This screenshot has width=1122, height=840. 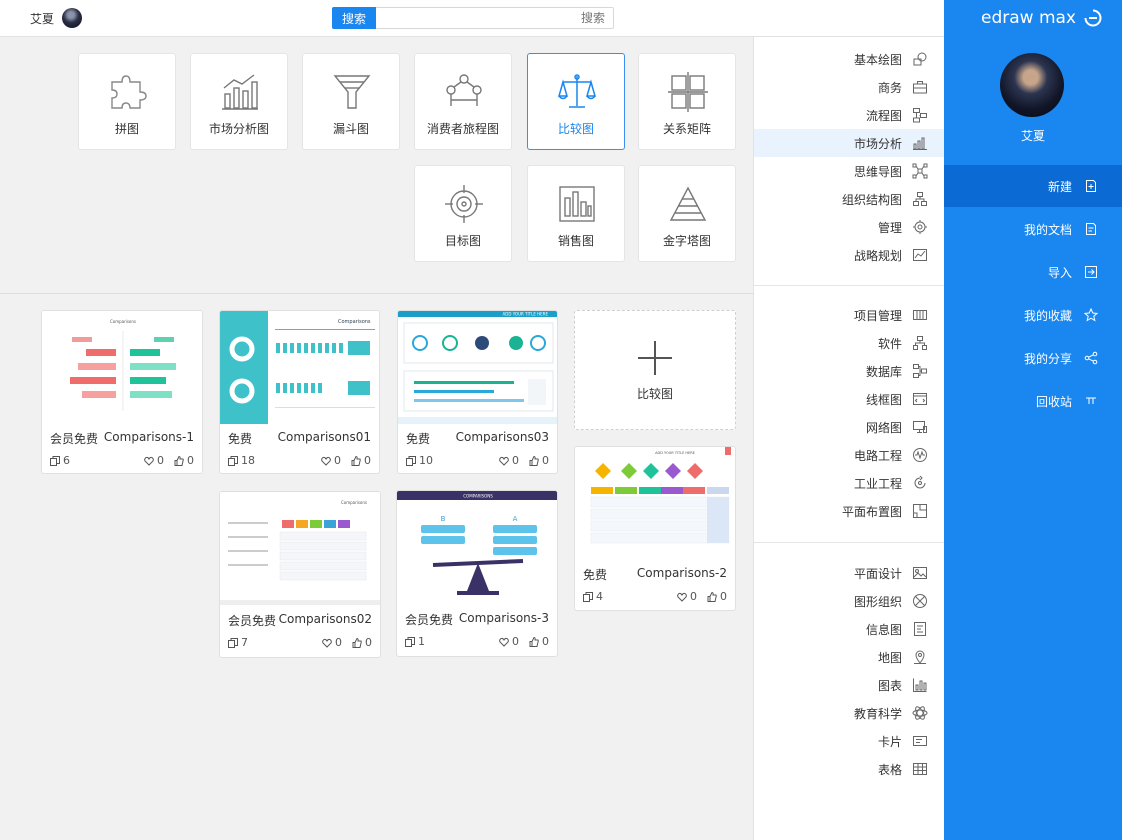 What do you see at coordinates (687, 213) in the screenshot?
I see `type-card-pyramid: 金字塔图` at bounding box center [687, 213].